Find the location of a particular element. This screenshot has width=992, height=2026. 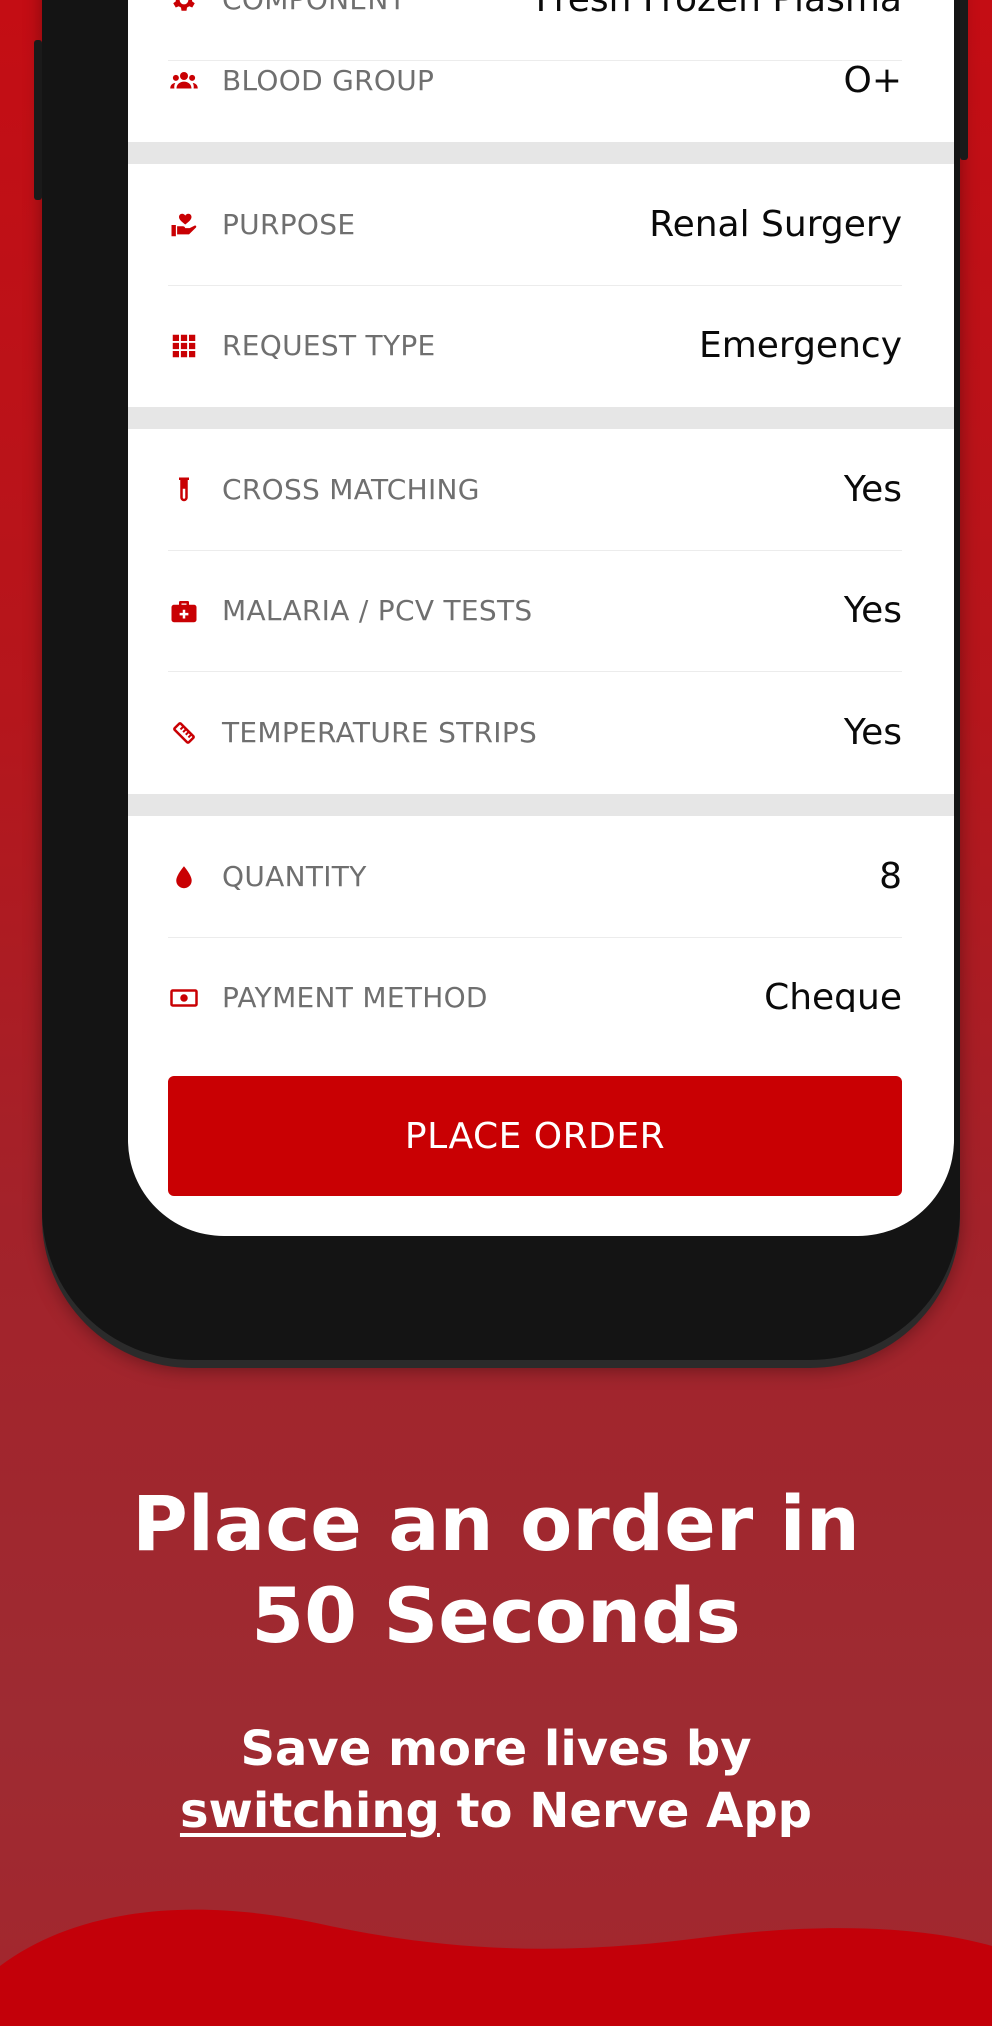

switching-link: switching is located at coordinates (310, 1811).